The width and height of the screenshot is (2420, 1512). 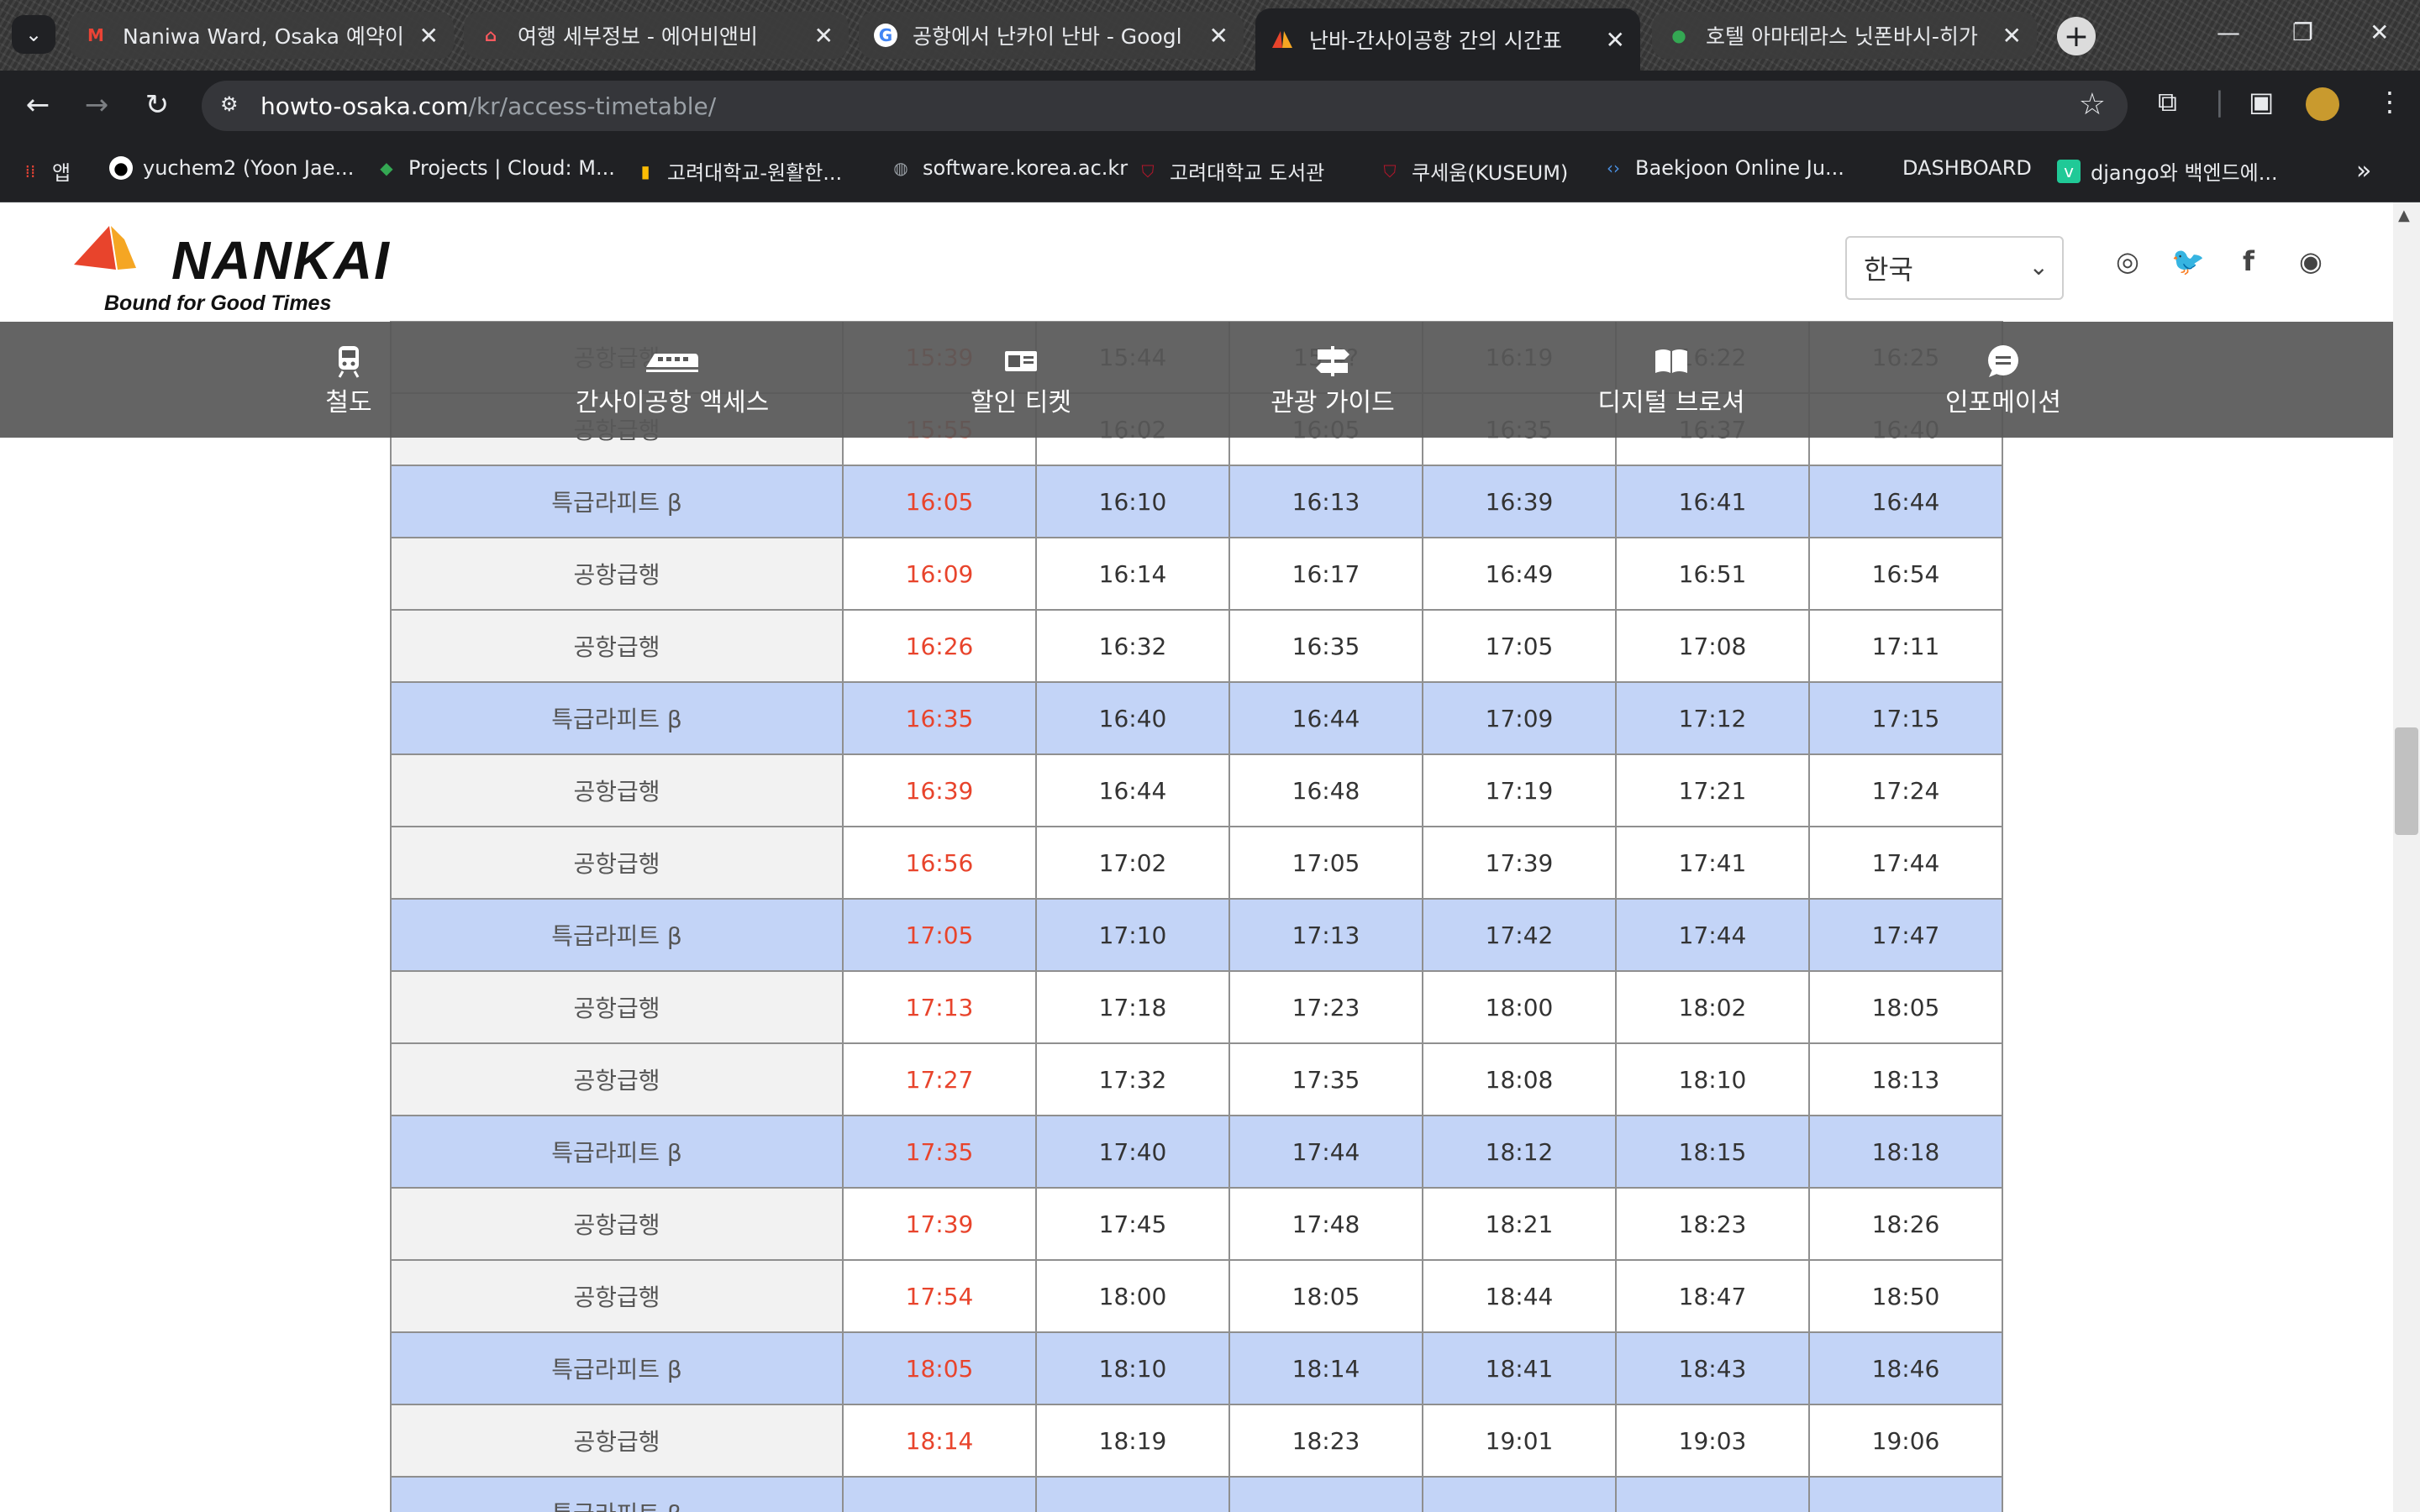 What do you see at coordinates (1021, 380) in the screenshot?
I see `nav-discount-tickets: 할인 티켓` at bounding box center [1021, 380].